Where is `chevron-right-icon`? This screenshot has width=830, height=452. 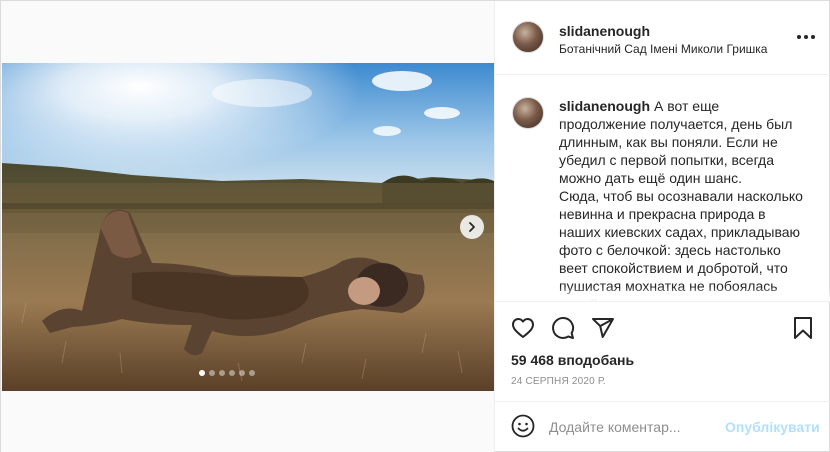
chevron-right-icon is located at coordinates (472, 227).